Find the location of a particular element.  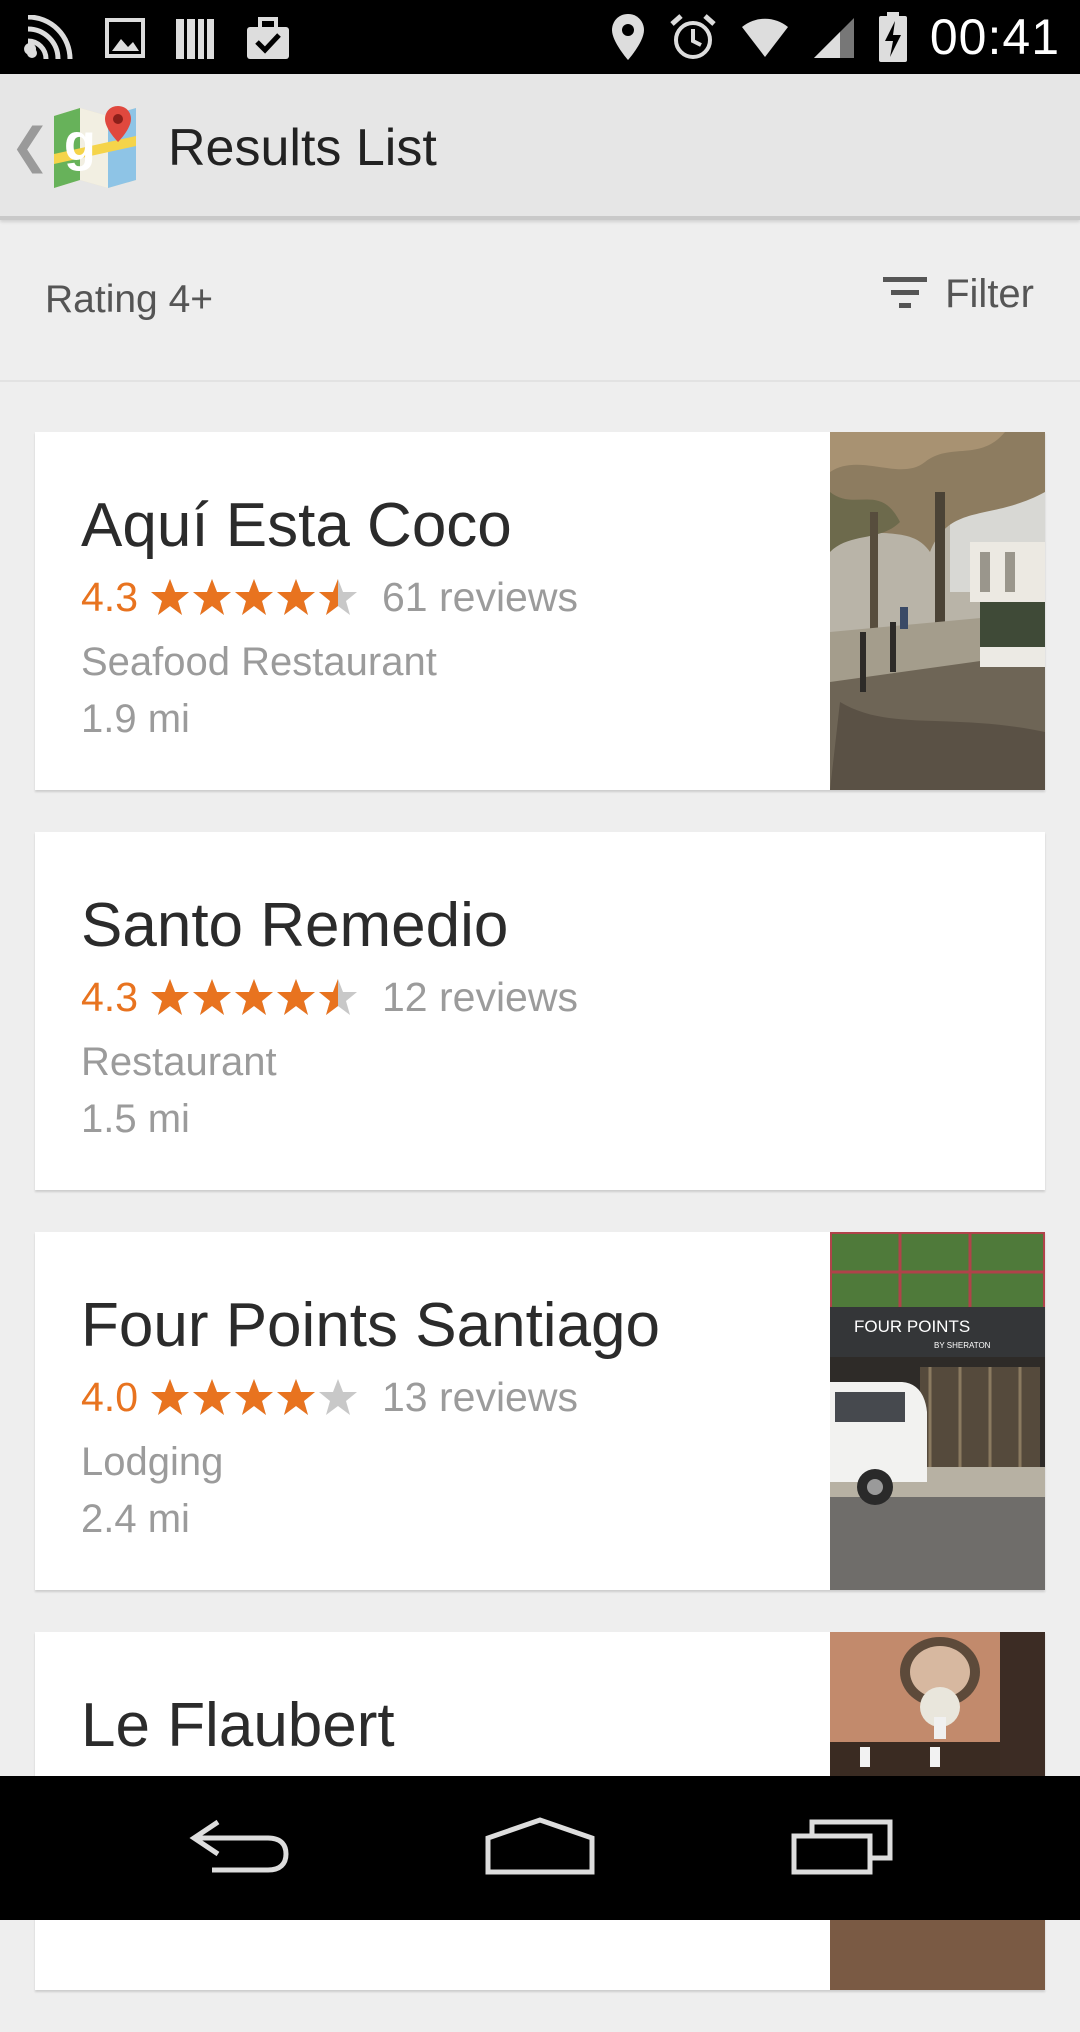

notification-icons is located at coordinates (158, 38).